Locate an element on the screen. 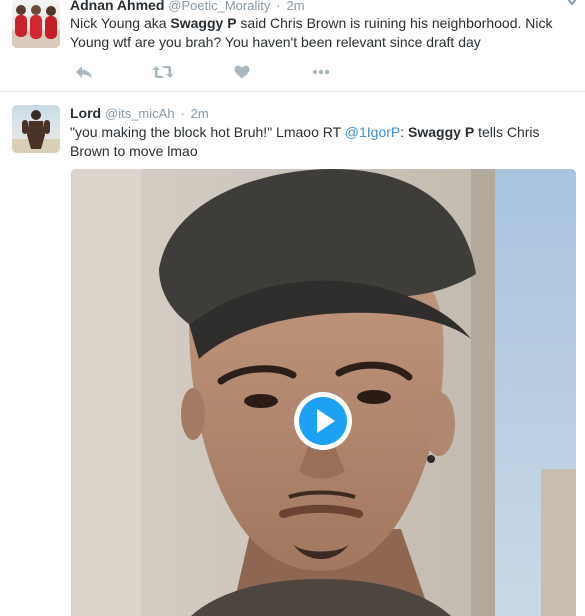 This screenshot has height=616, width=585. reply-button is located at coordinates (84, 72).